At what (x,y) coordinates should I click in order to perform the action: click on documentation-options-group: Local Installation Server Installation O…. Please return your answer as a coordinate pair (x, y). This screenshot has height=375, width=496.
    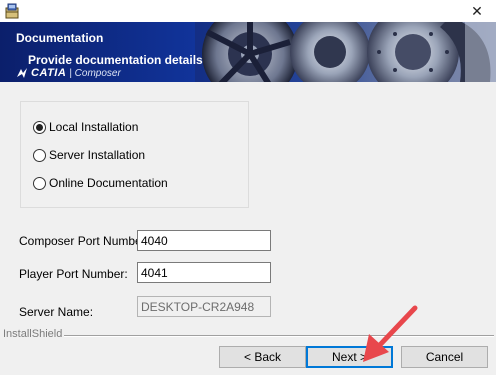
    Looking at the image, I should click on (134, 154).